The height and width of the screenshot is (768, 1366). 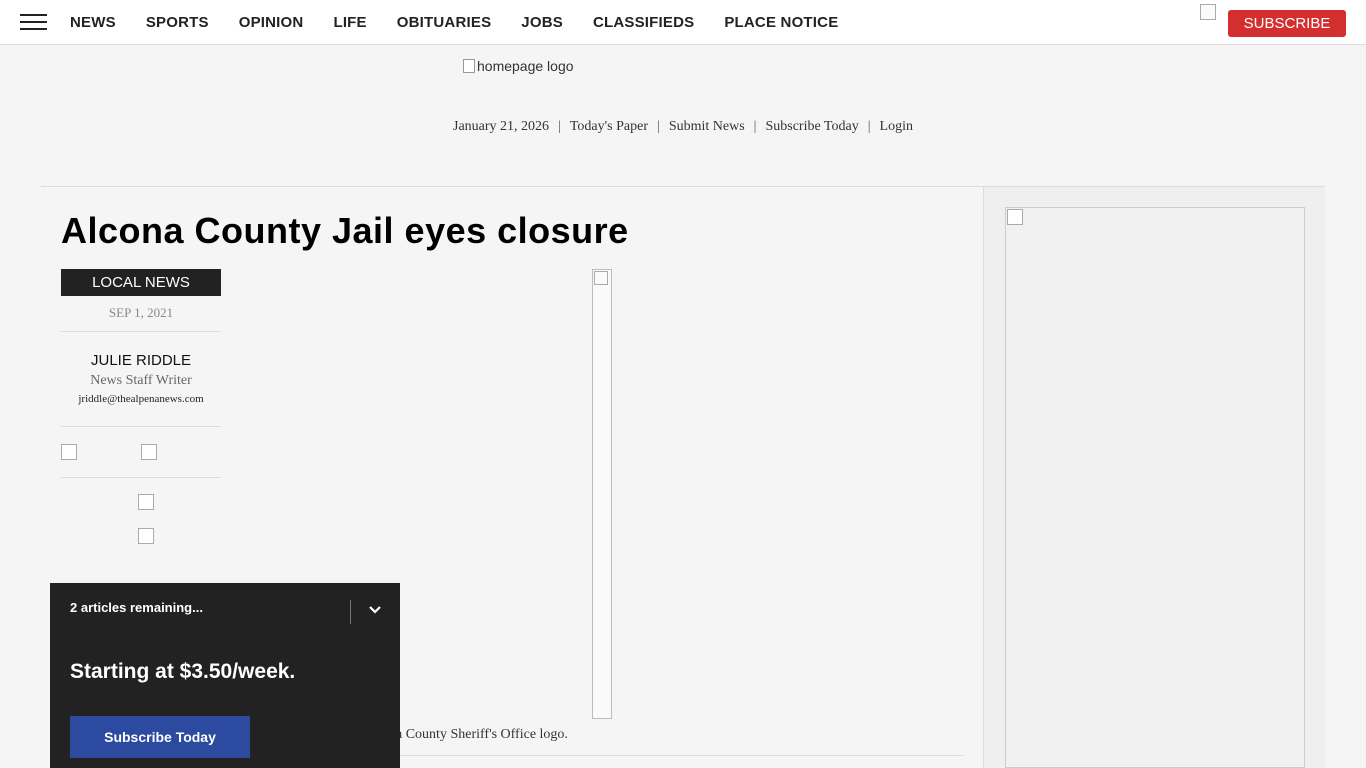 I want to click on login-link: Login, so click(x=896, y=126).